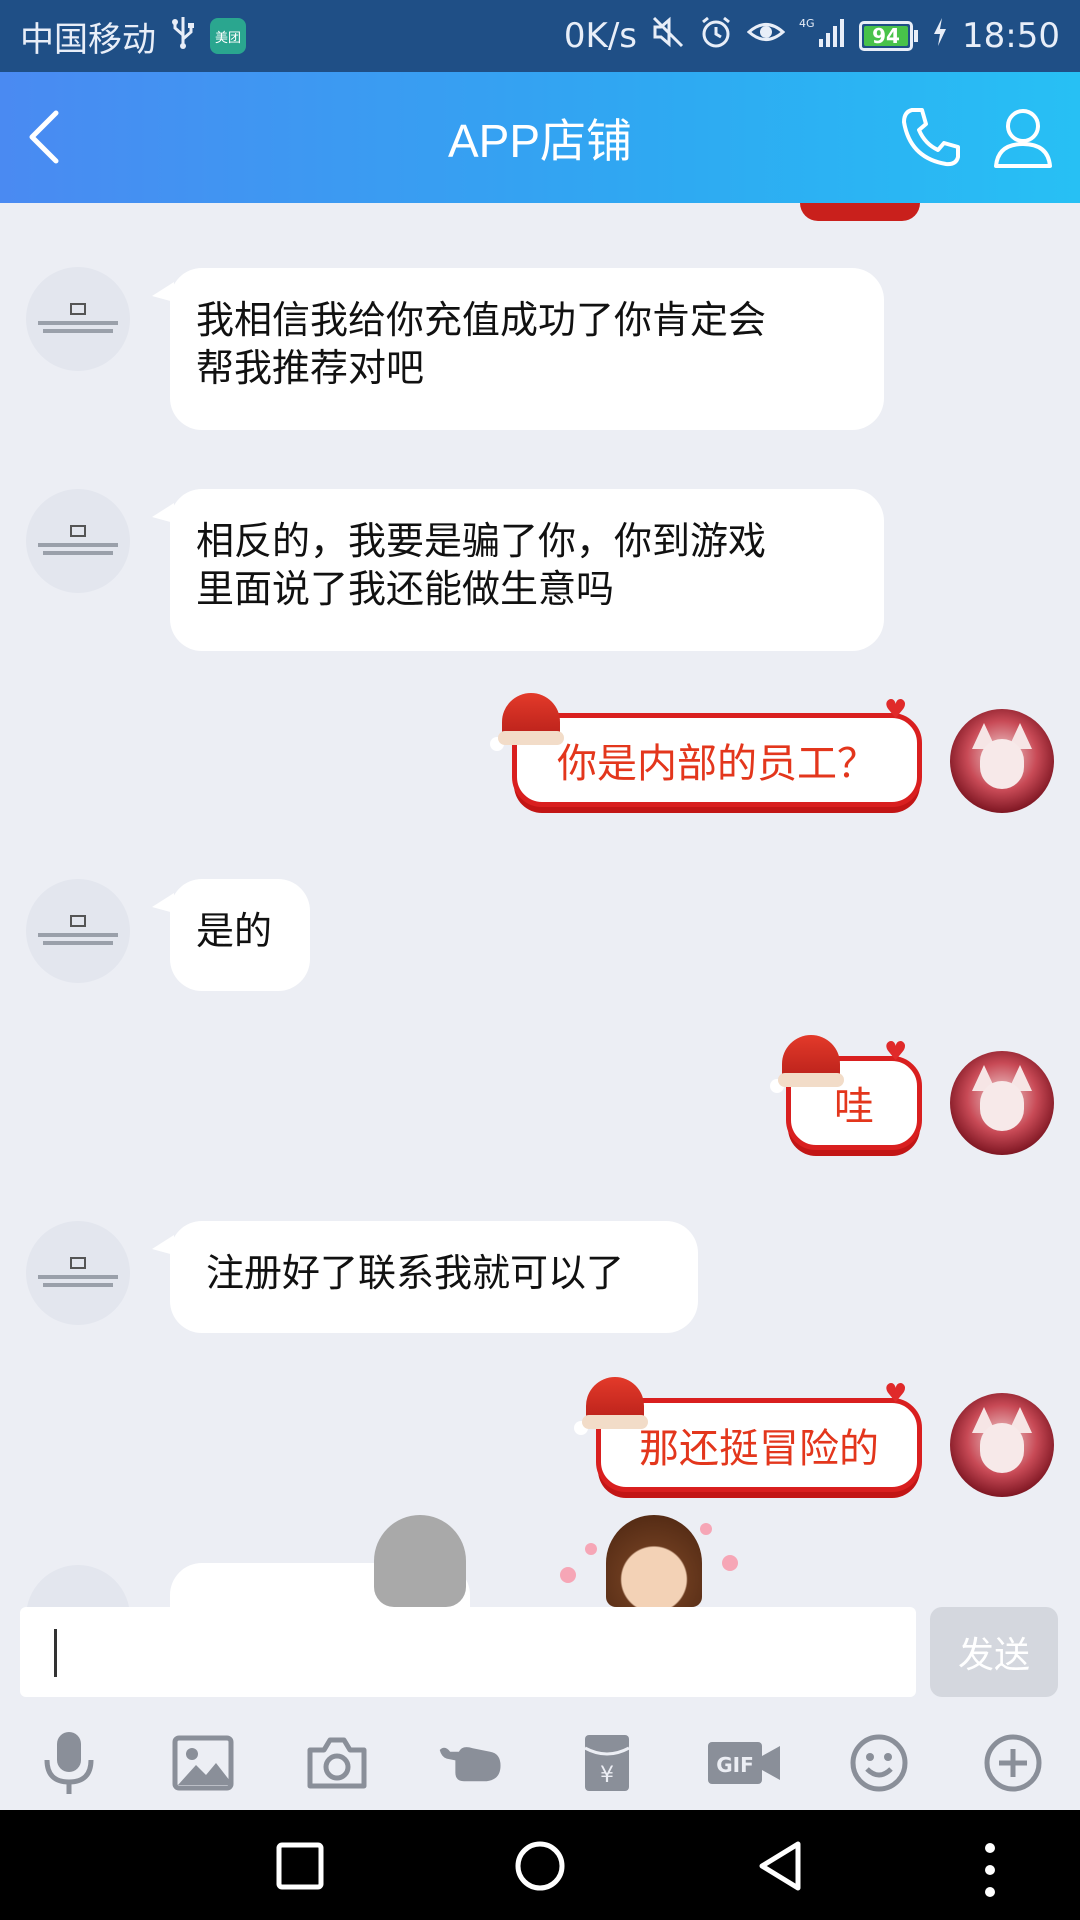 Image resolution: width=1080 pixels, height=1920 pixels. I want to click on send-button: 发送, so click(994, 1652).